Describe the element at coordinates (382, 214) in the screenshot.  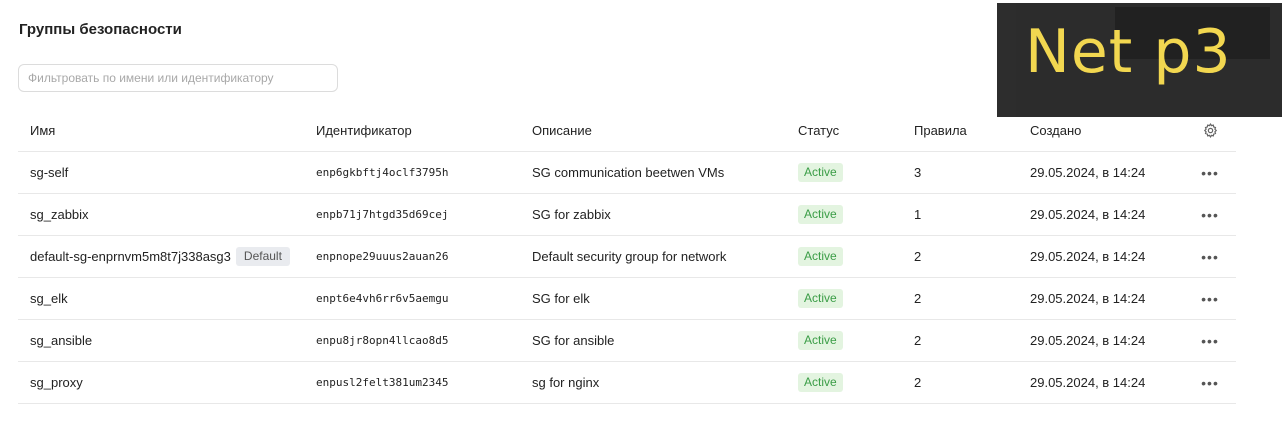
I see `cell-identifier: enpb71j7htgd35d69cej` at that location.